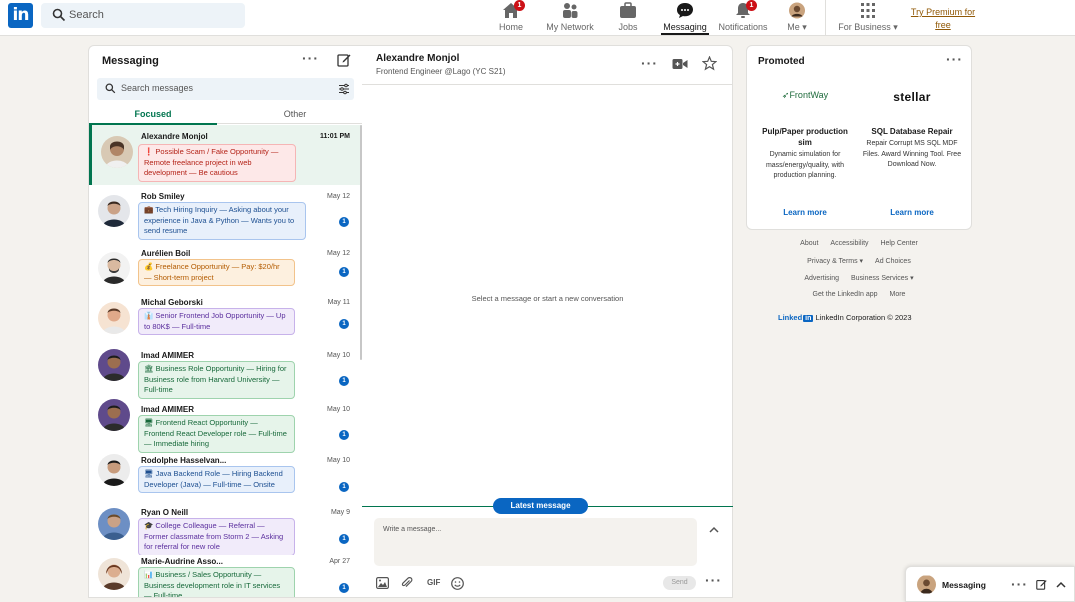  What do you see at coordinates (849, 243) in the screenshot?
I see `footer-link-accessibility: Accessibility` at bounding box center [849, 243].